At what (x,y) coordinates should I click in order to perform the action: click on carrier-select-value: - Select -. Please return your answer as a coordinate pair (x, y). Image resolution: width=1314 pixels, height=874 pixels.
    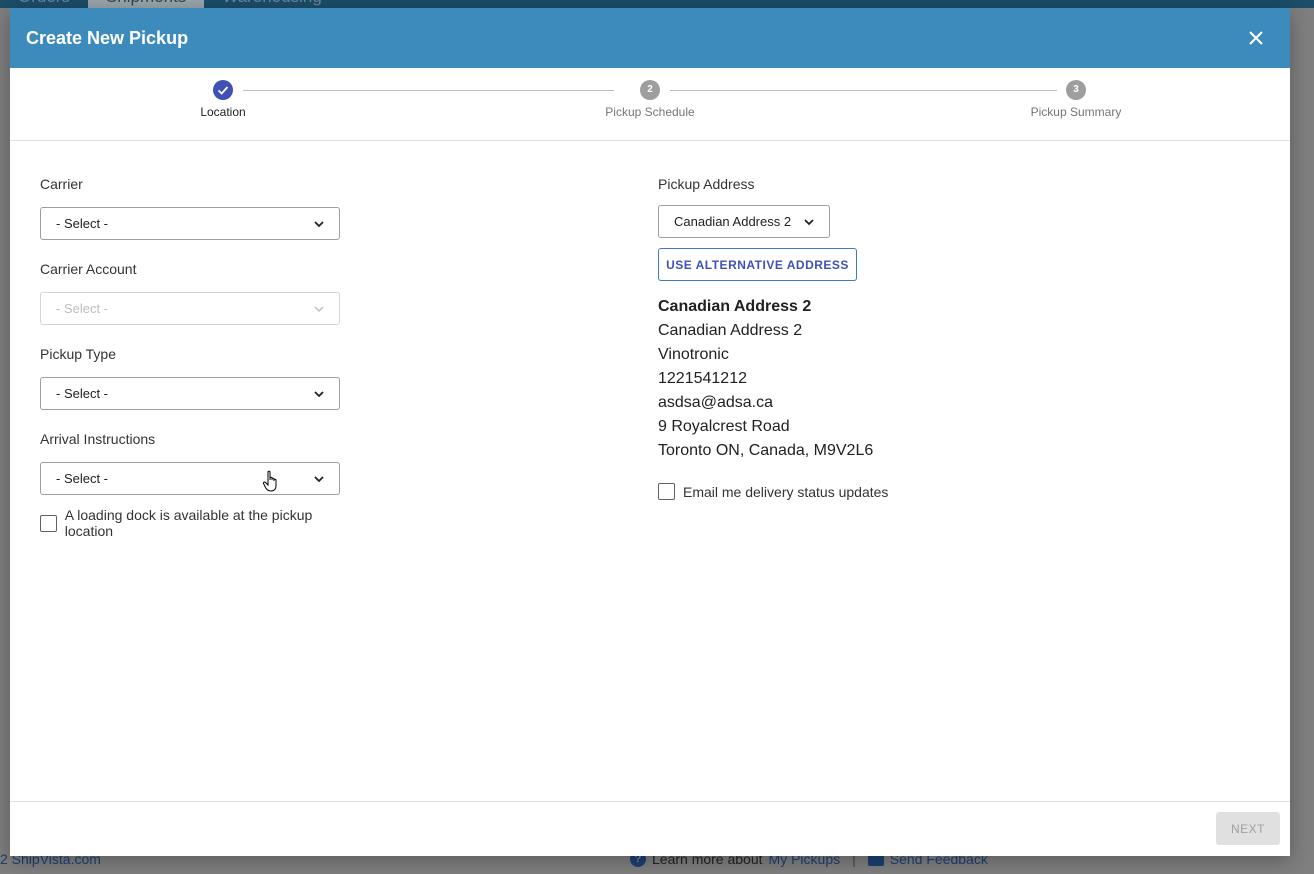
    Looking at the image, I should click on (82, 223).